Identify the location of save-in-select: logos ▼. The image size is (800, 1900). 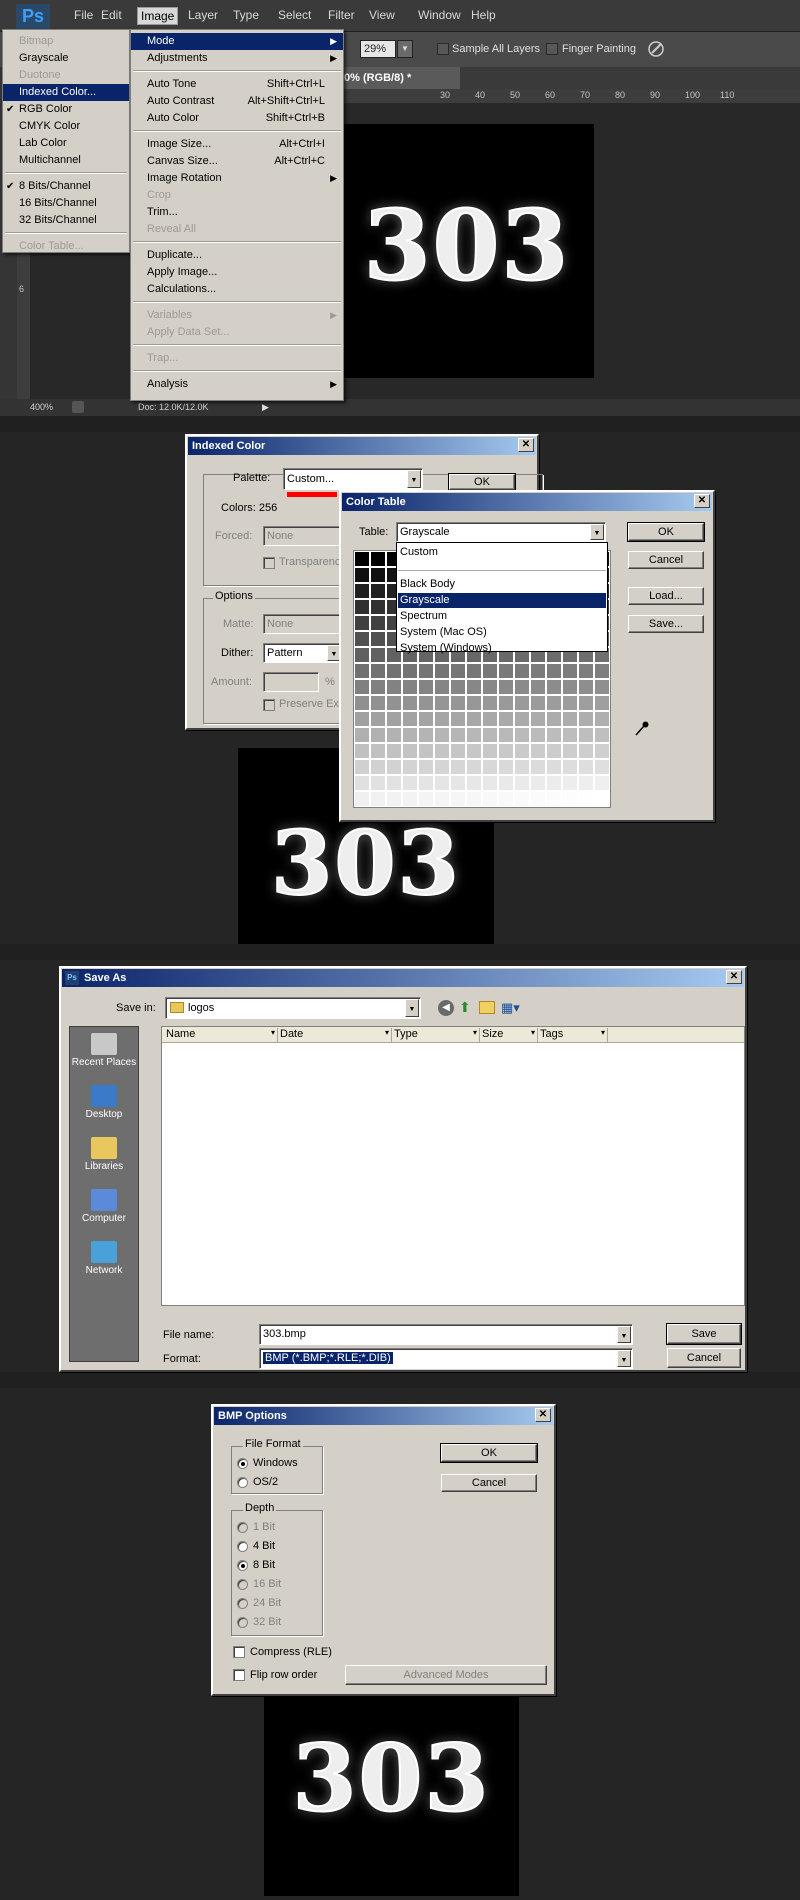
(293, 1008).